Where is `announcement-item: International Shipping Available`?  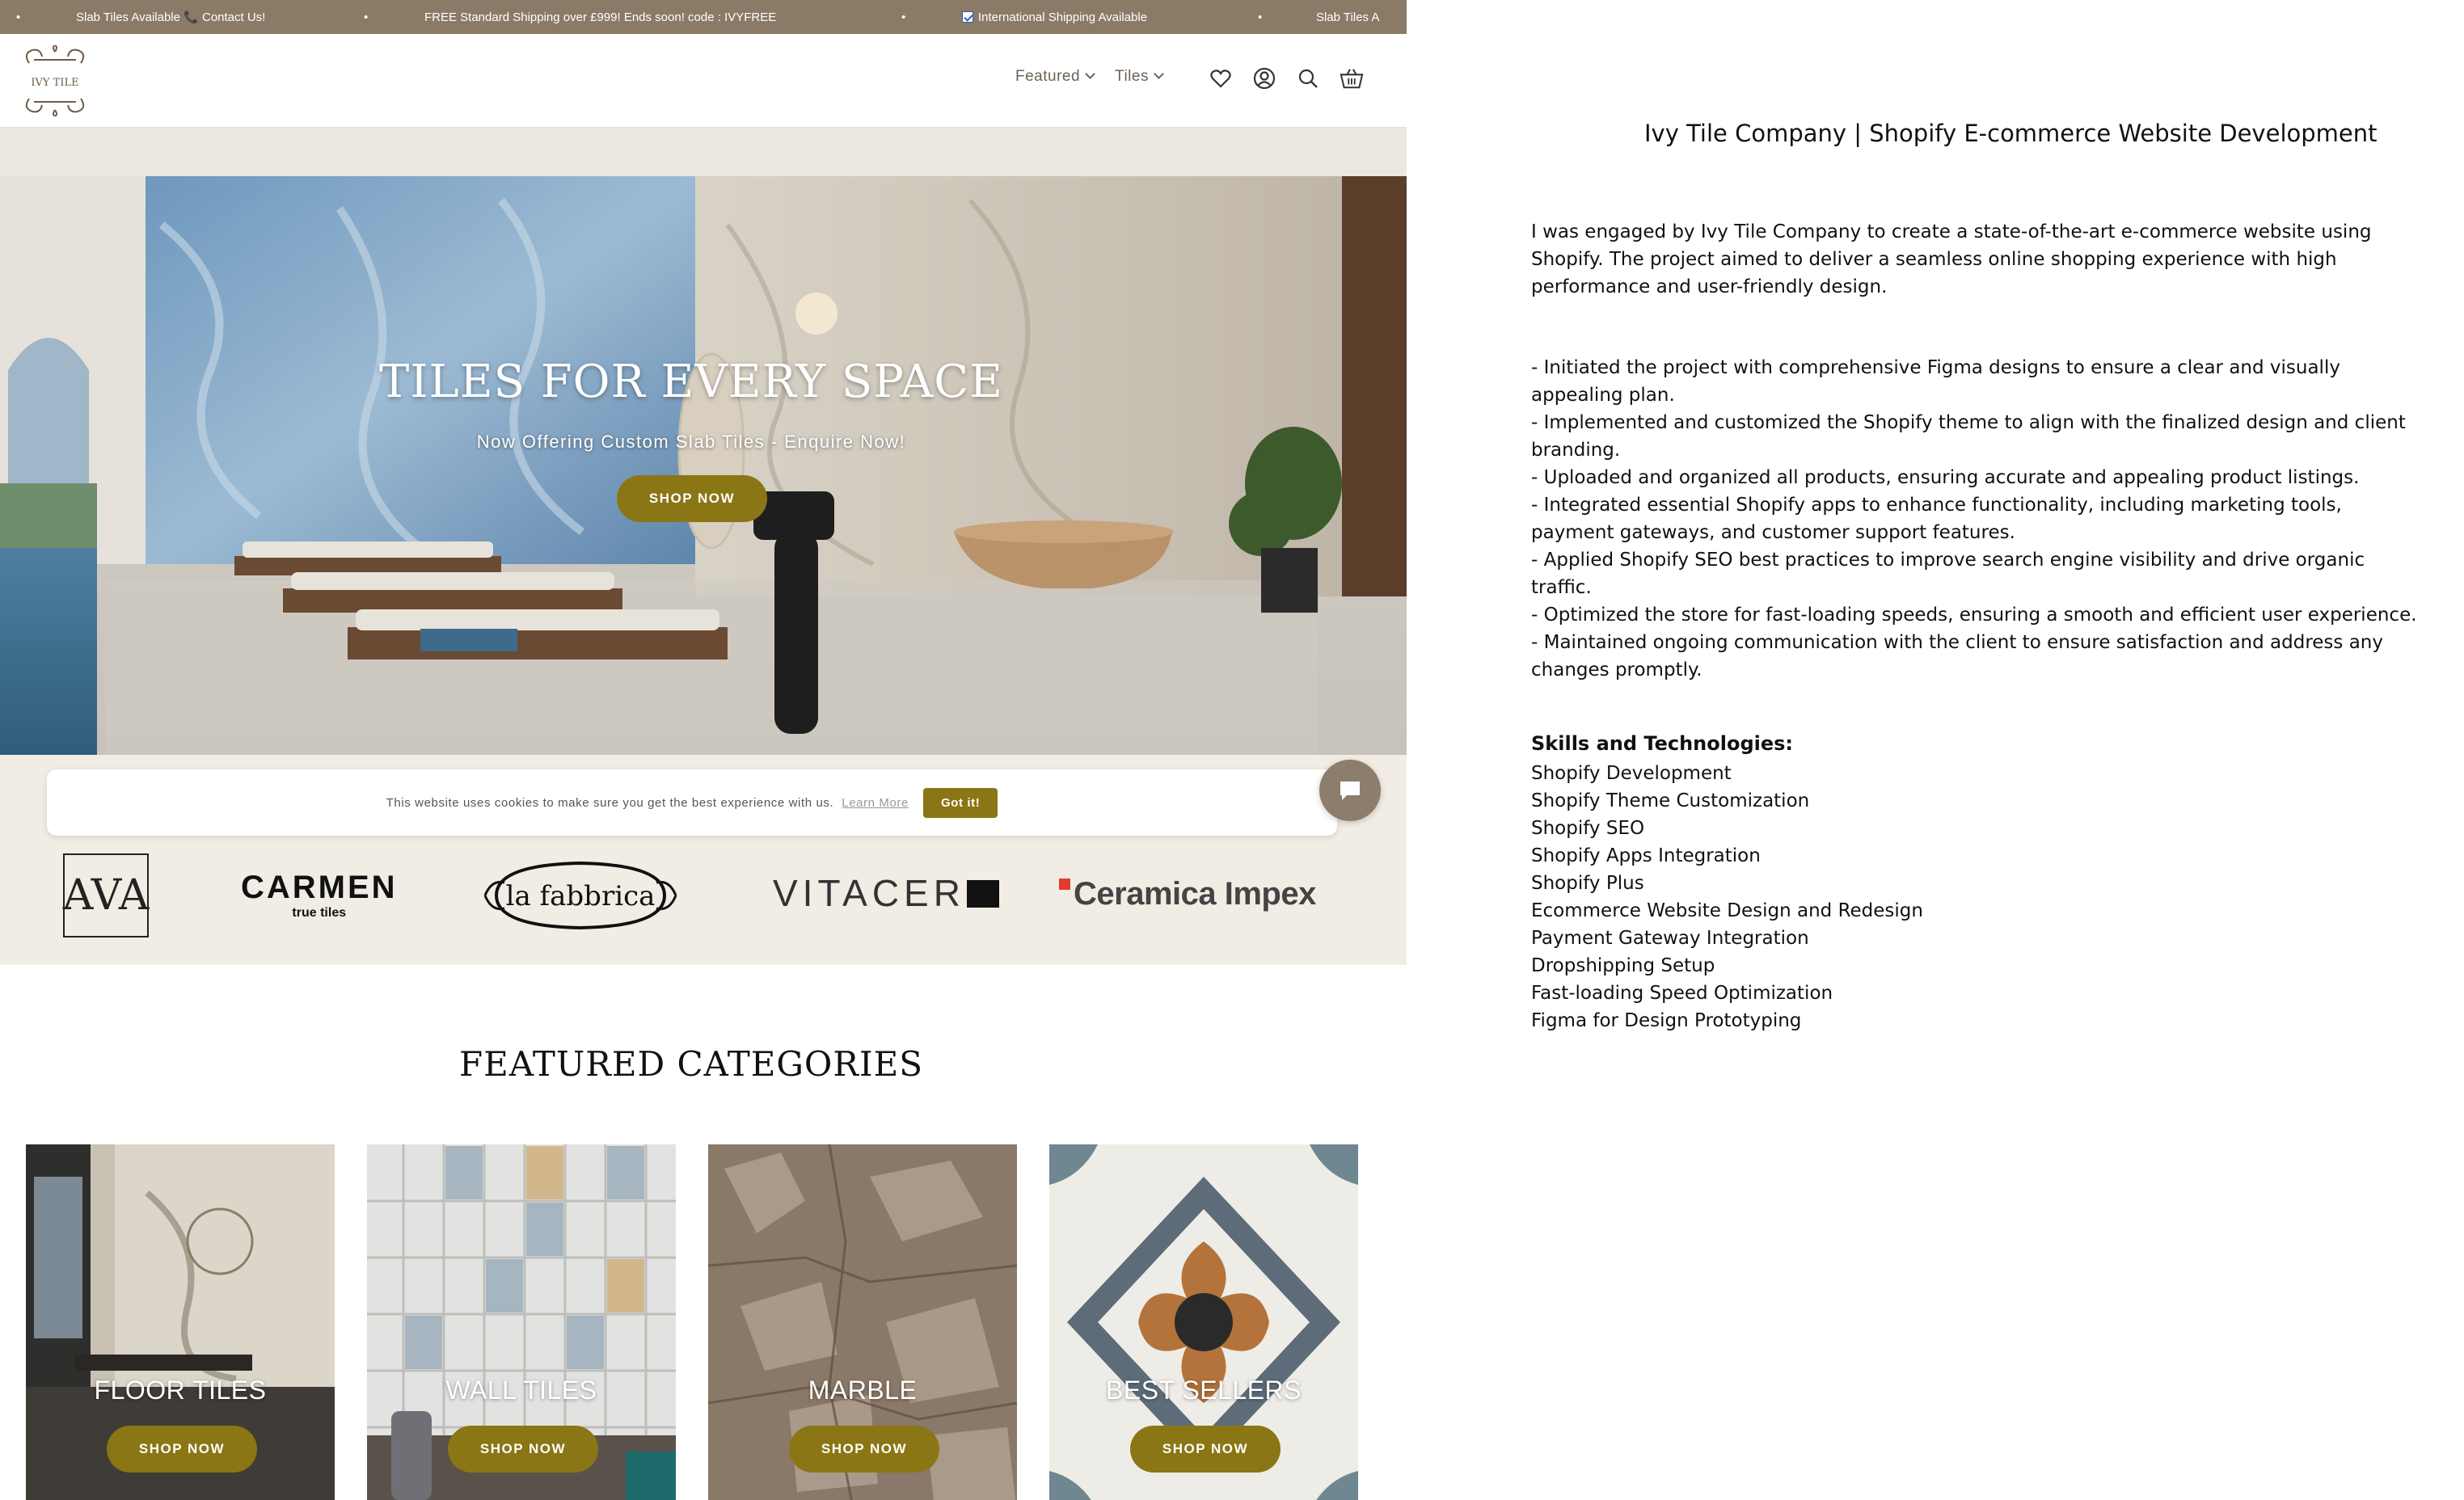 announcement-item: International Shipping Available is located at coordinates (1055, 18).